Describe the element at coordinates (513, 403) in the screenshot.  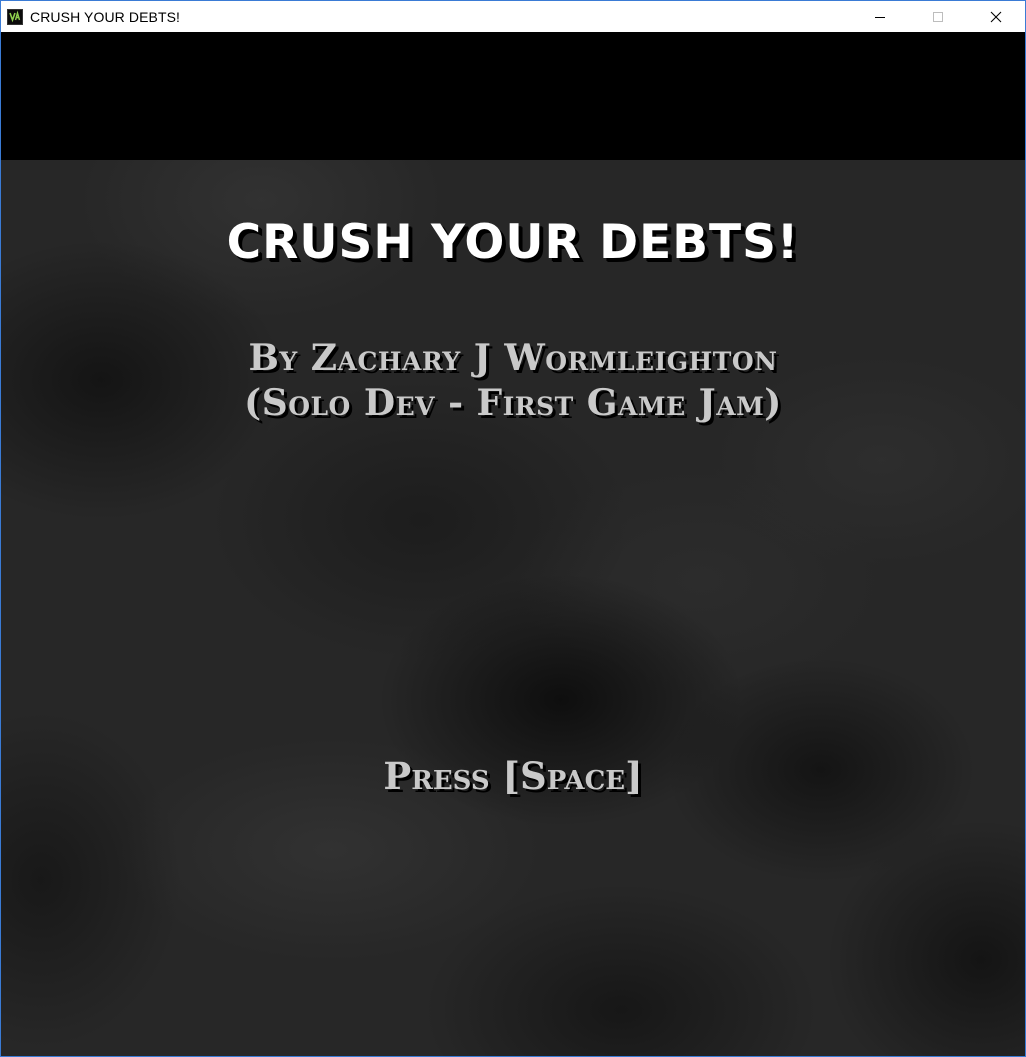
I see `jam-credit: (Solo Dev - First Game Jam)` at that location.